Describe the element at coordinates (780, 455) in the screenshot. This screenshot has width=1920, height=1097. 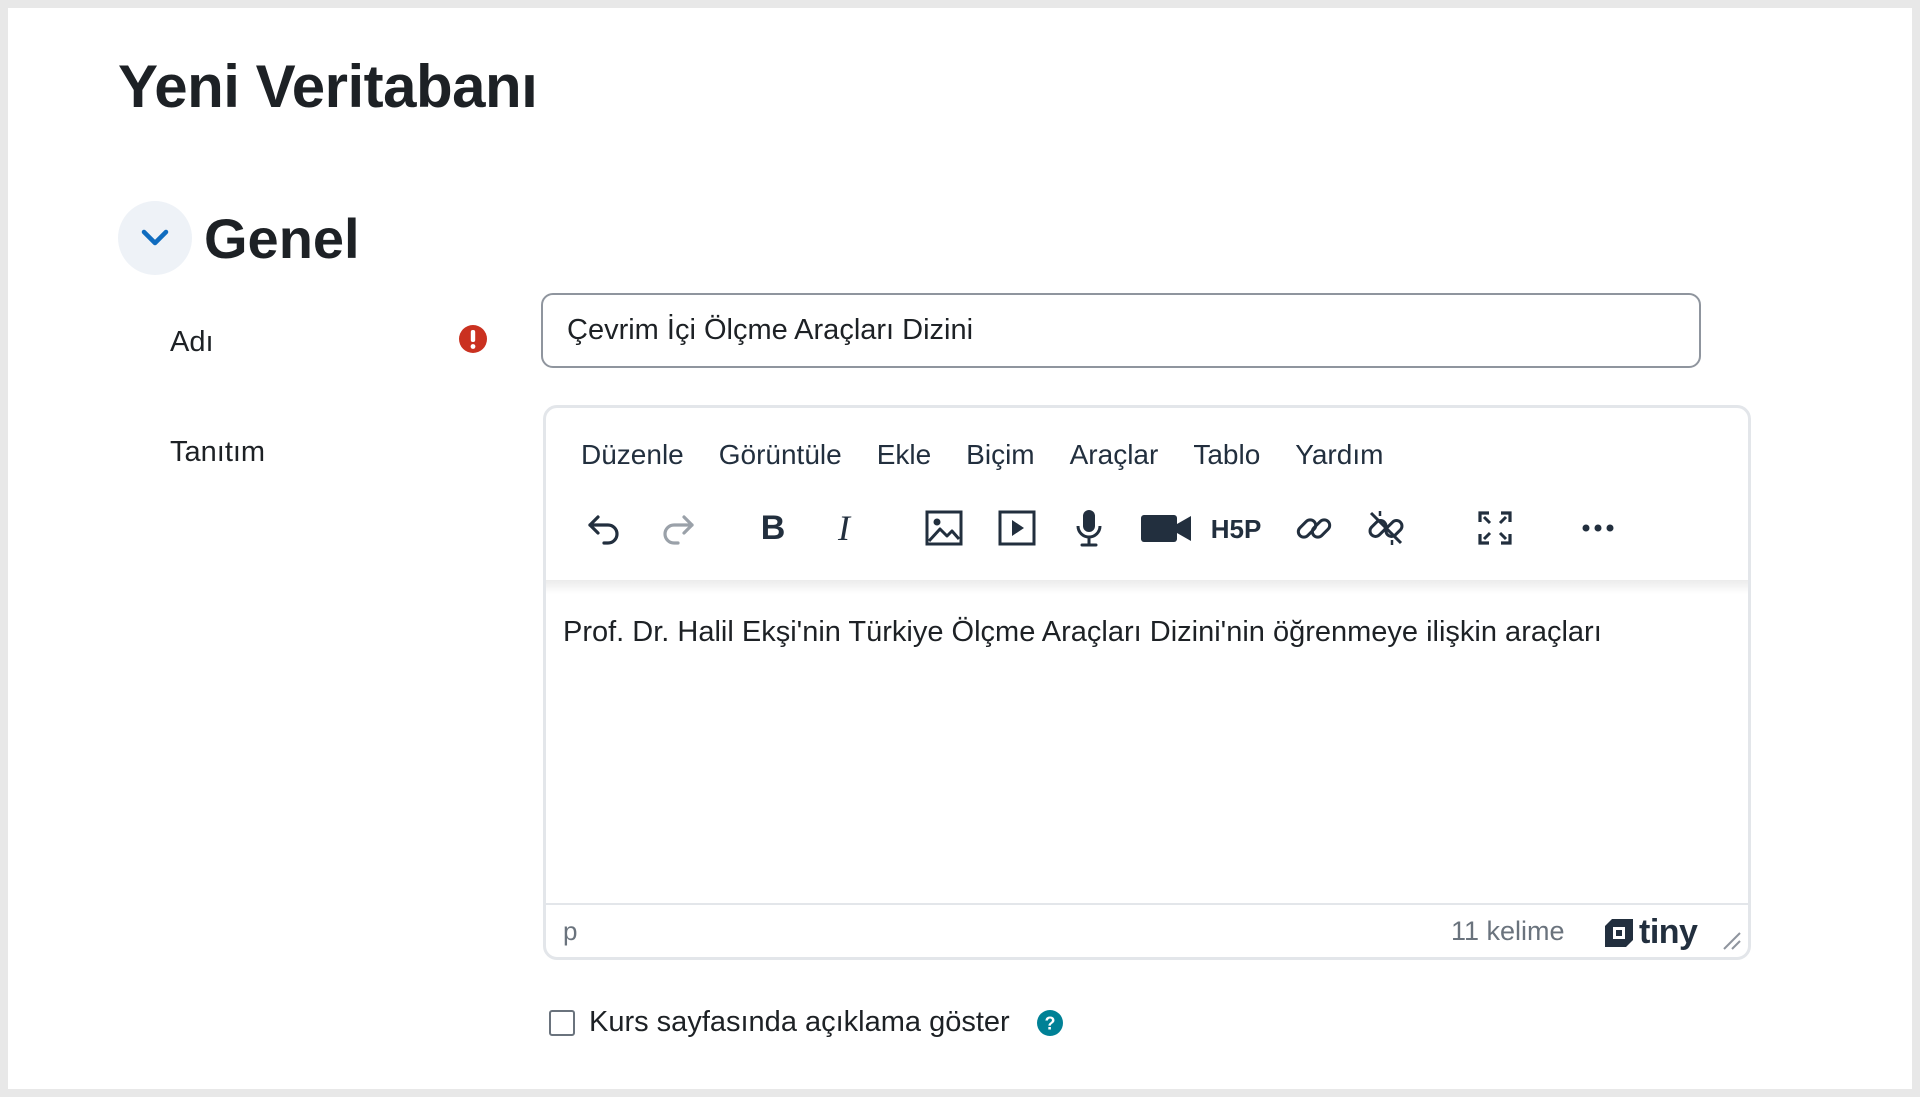
I see `menu-view: Görüntüle` at that location.